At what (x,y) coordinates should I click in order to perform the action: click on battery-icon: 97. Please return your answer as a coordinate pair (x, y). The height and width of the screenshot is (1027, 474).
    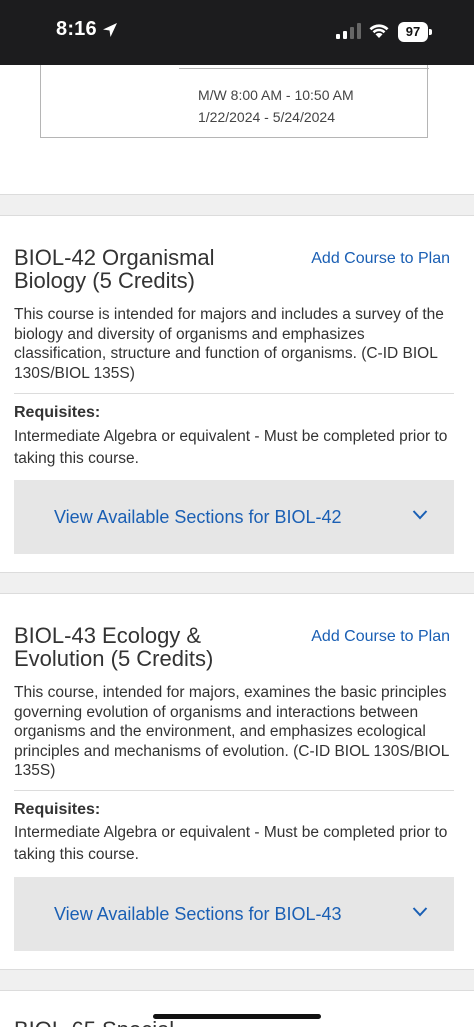
    Looking at the image, I should click on (415, 32).